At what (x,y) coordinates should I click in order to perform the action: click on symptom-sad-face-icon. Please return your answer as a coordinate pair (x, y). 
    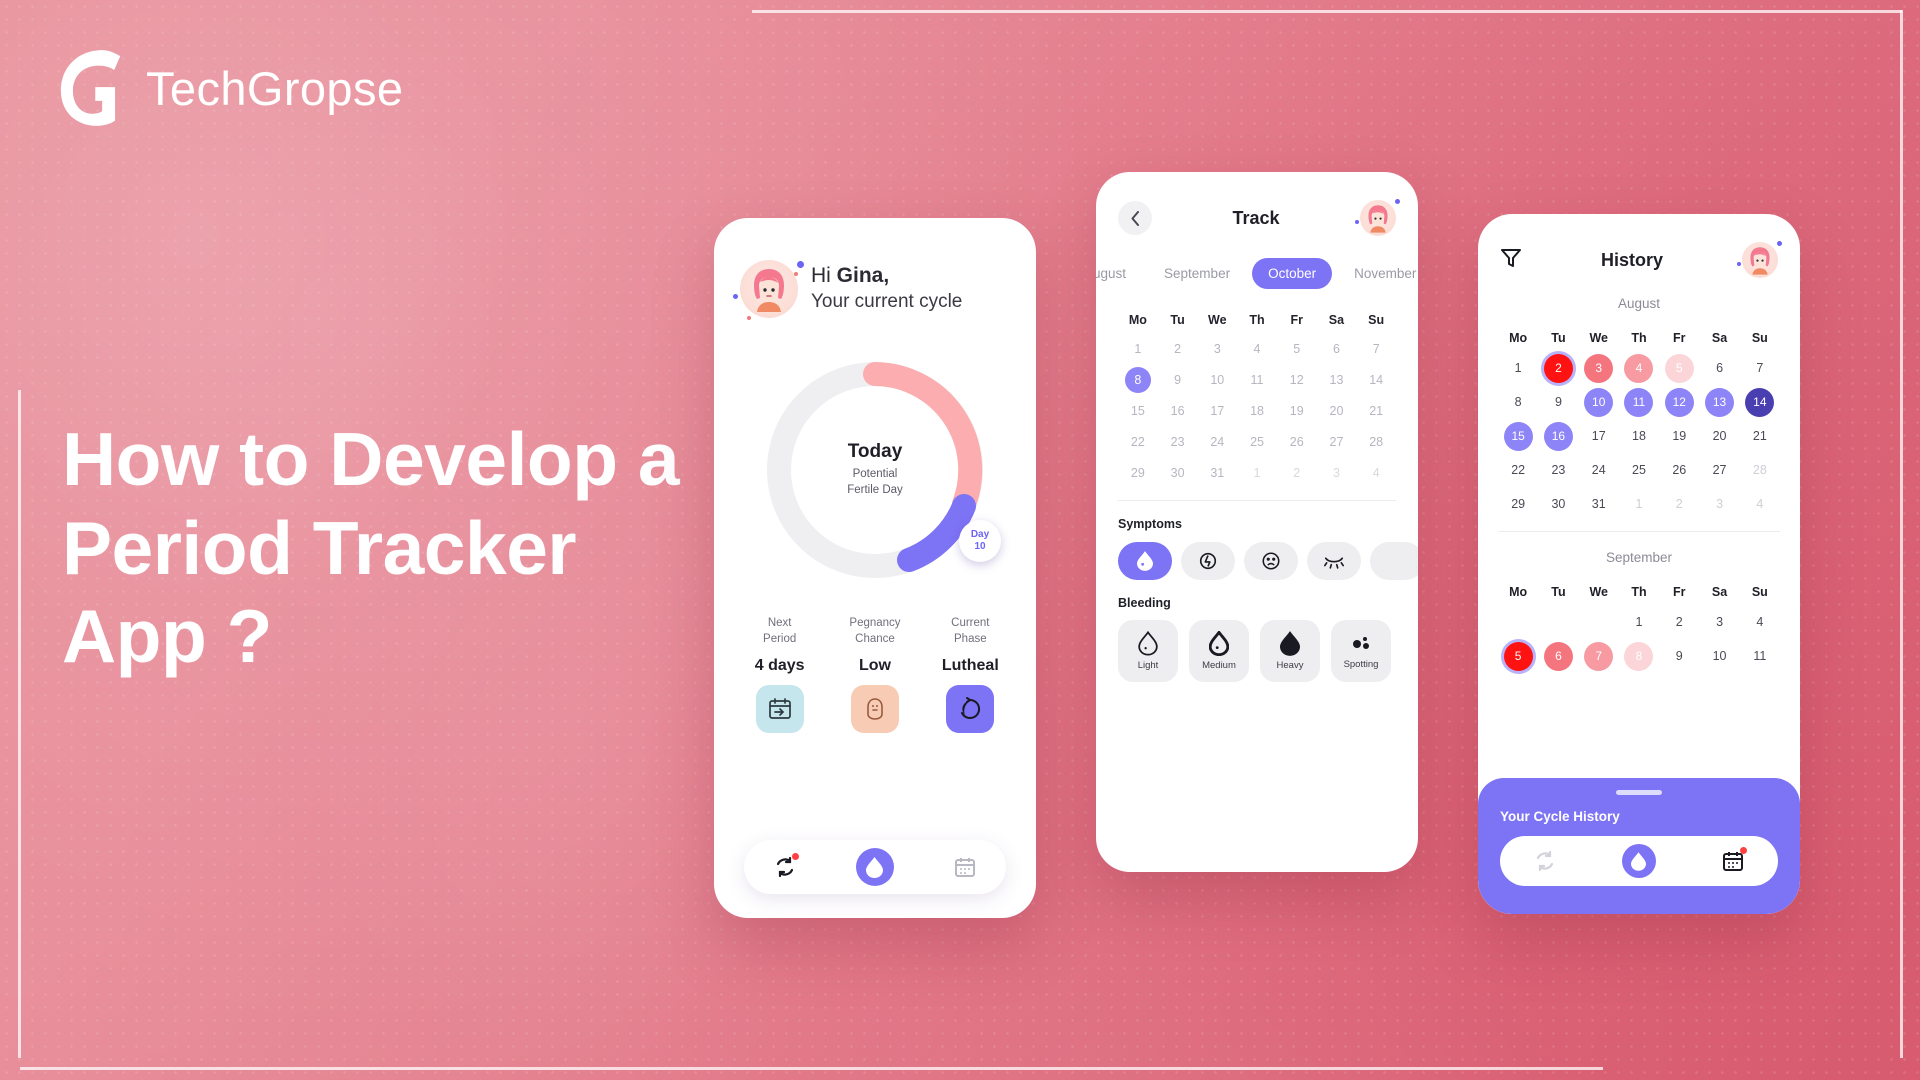
    Looking at the image, I should click on (1271, 561).